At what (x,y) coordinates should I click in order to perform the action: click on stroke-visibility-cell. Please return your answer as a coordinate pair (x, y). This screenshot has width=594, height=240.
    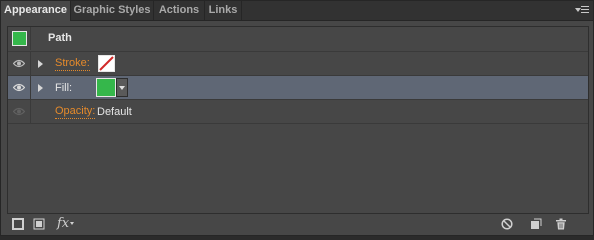
    Looking at the image, I should click on (19, 63).